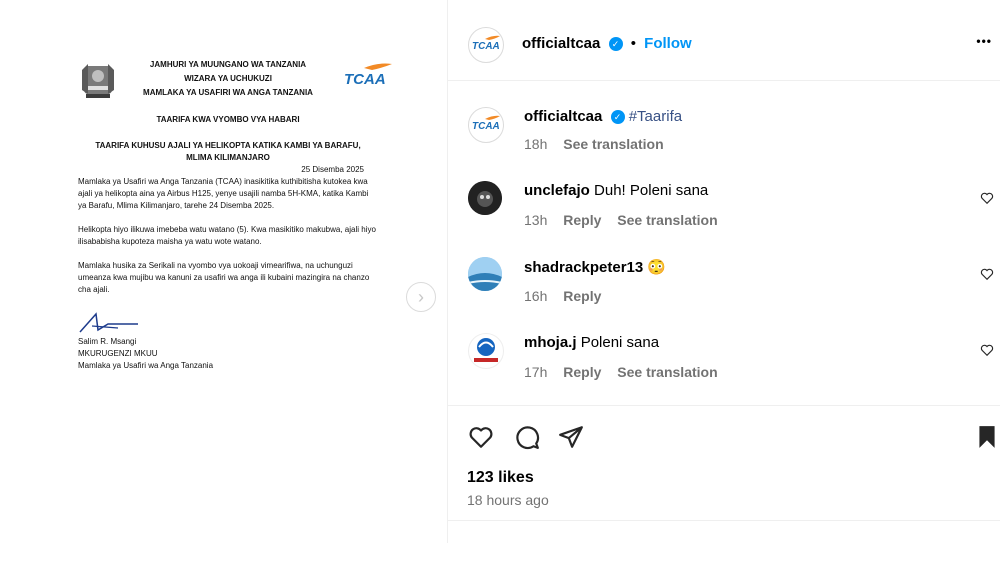 Image resolution: width=1000 pixels, height=563 pixels. What do you see at coordinates (668, 43) in the screenshot?
I see `follow-button: Follow` at bounding box center [668, 43].